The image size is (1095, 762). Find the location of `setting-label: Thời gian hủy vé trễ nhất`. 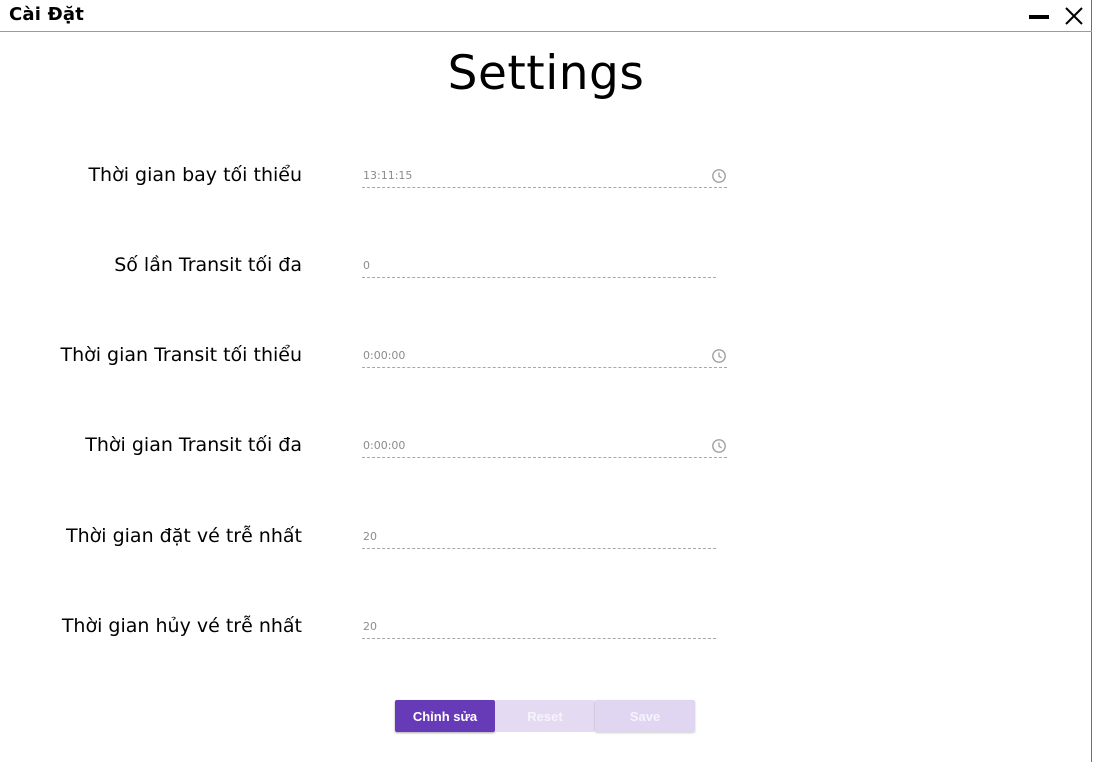

setting-label: Thời gian hủy vé trễ nhất is located at coordinates (181, 626).